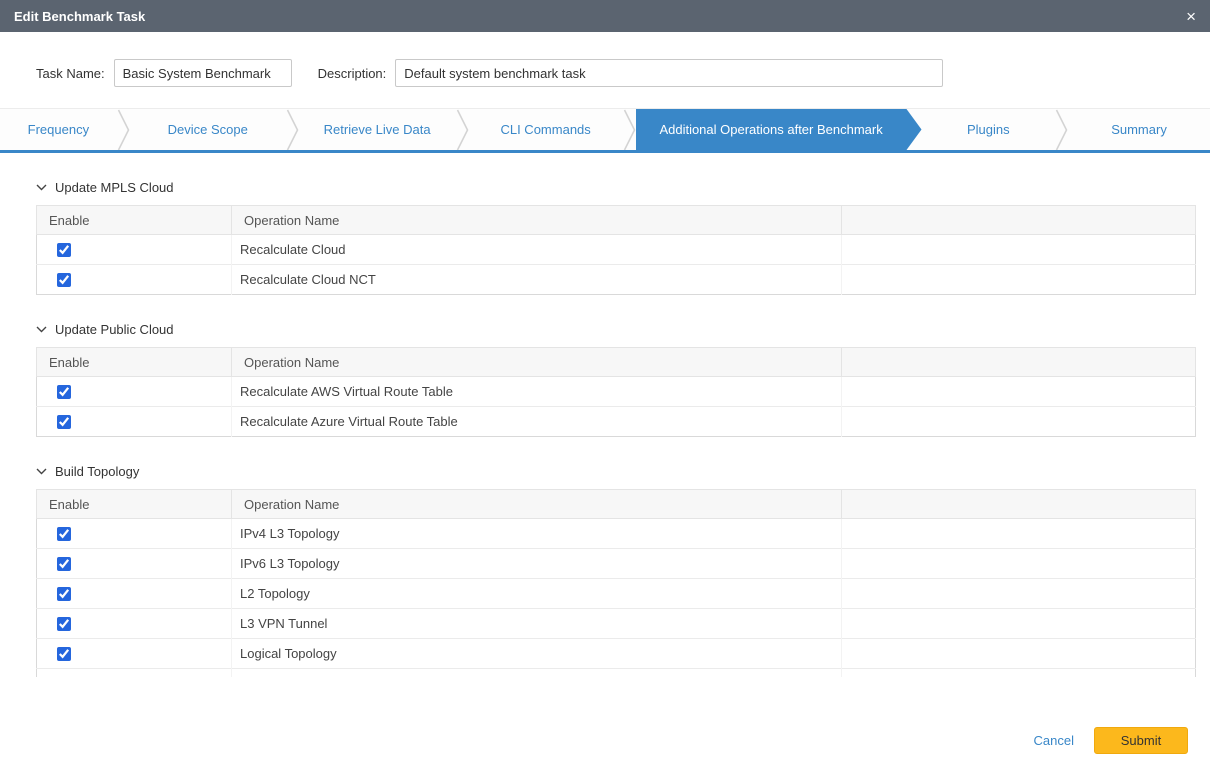 This screenshot has height=777, width=1210. Describe the element at coordinates (1054, 740) in the screenshot. I see `cancel-button: Cancel` at that location.